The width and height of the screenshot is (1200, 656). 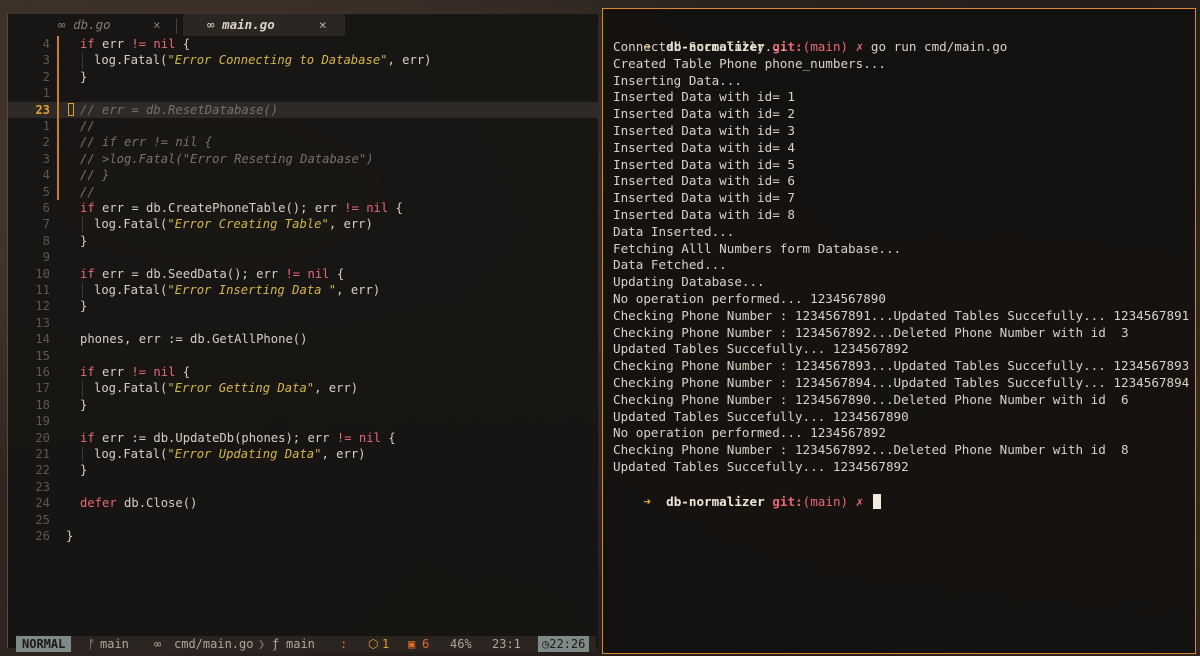 What do you see at coordinates (46, 142) in the screenshot?
I see `line-number: 2` at bounding box center [46, 142].